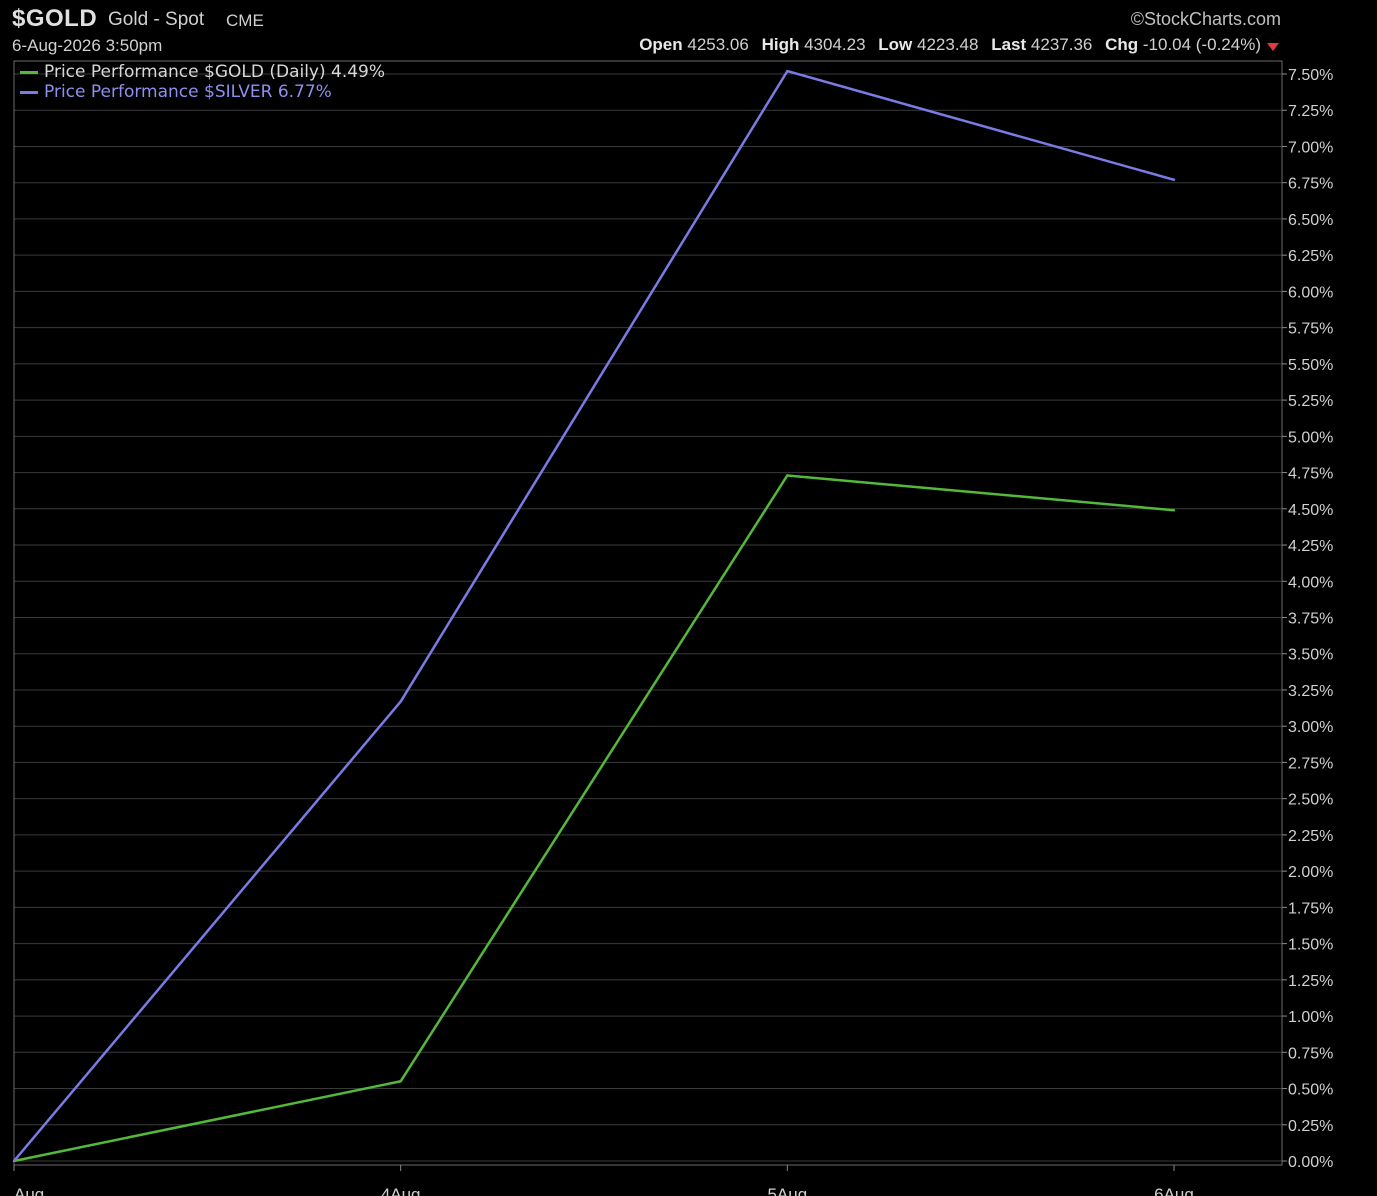 The height and width of the screenshot is (1196, 1377). I want to click on y-tick-label: 6.50%, so click(1310, 220).